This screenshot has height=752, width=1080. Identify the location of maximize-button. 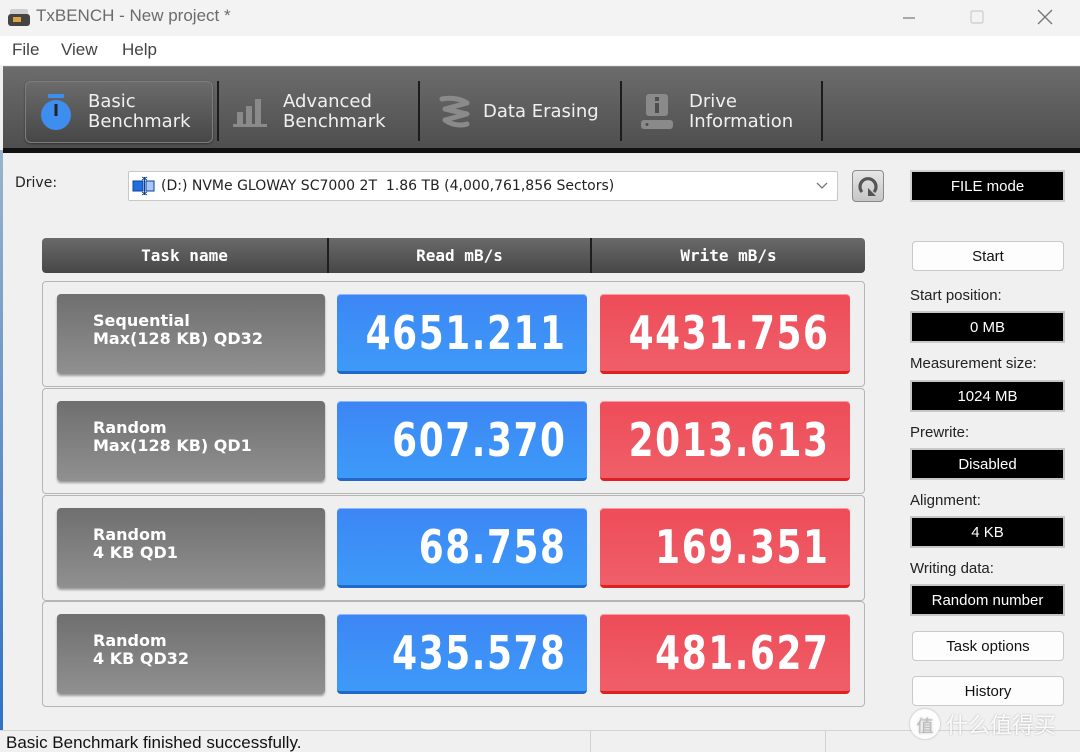
(977, 17).